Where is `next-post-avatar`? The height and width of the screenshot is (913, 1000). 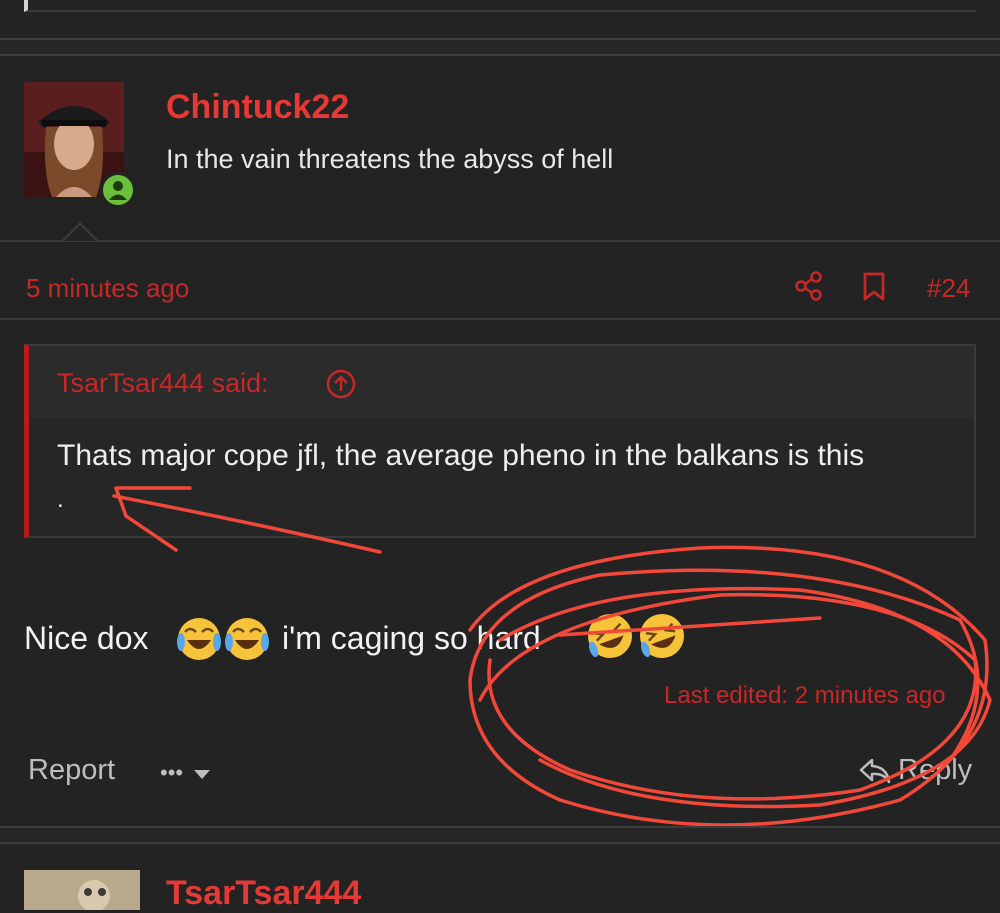 next-post-avatar is located at coordinates (82, 890).